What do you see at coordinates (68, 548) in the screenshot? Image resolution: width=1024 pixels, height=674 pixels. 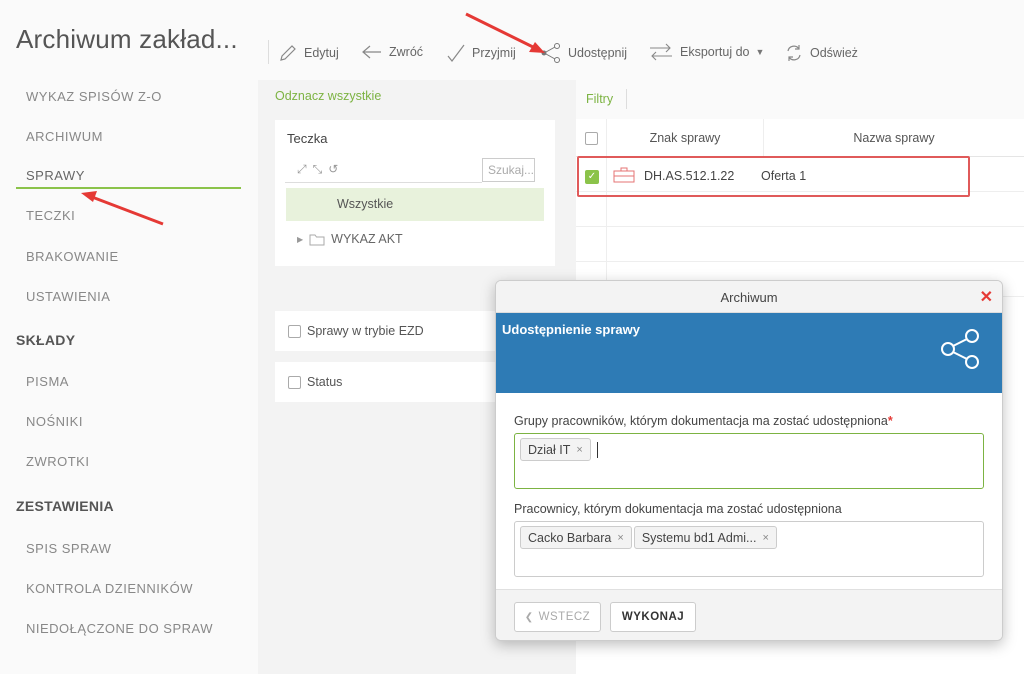 I see `sidebar-item-spis-spraw: SPIS SPRAW` at bounding box center [68, 548].